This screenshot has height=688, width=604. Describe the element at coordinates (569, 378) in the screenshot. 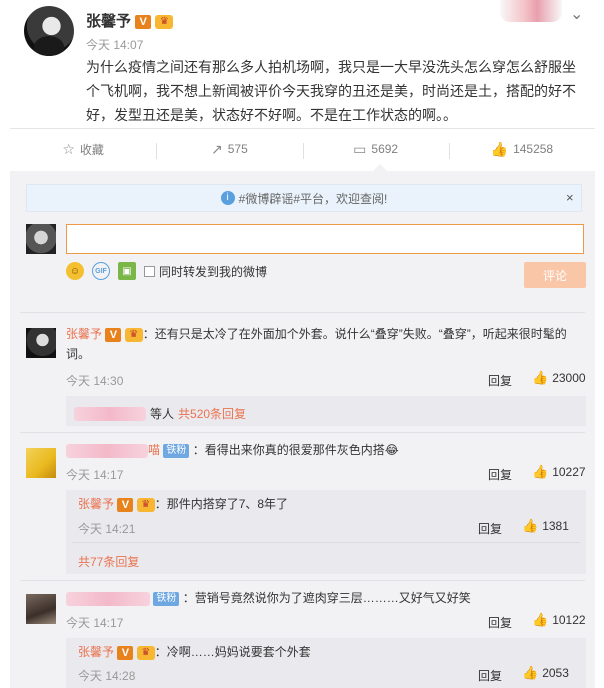

I see `comment-like-count: 23000` at that location.